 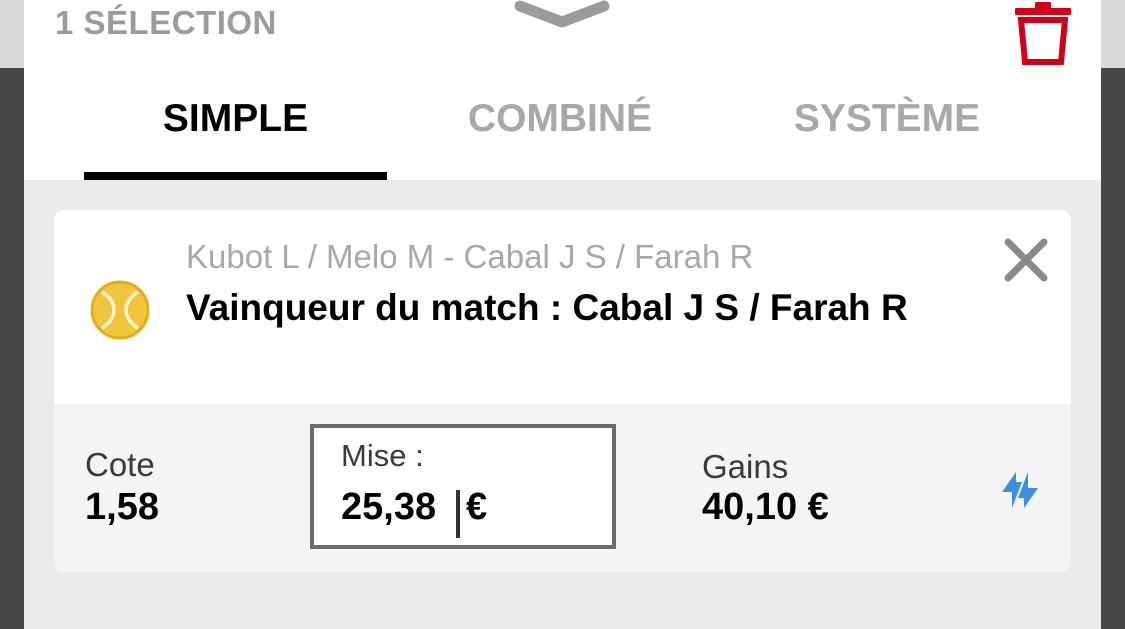 What do you see at coordinates (765, 507) in the screenshot?
I see `gains-value: 40,10 €` at bounding box center [765, 507].